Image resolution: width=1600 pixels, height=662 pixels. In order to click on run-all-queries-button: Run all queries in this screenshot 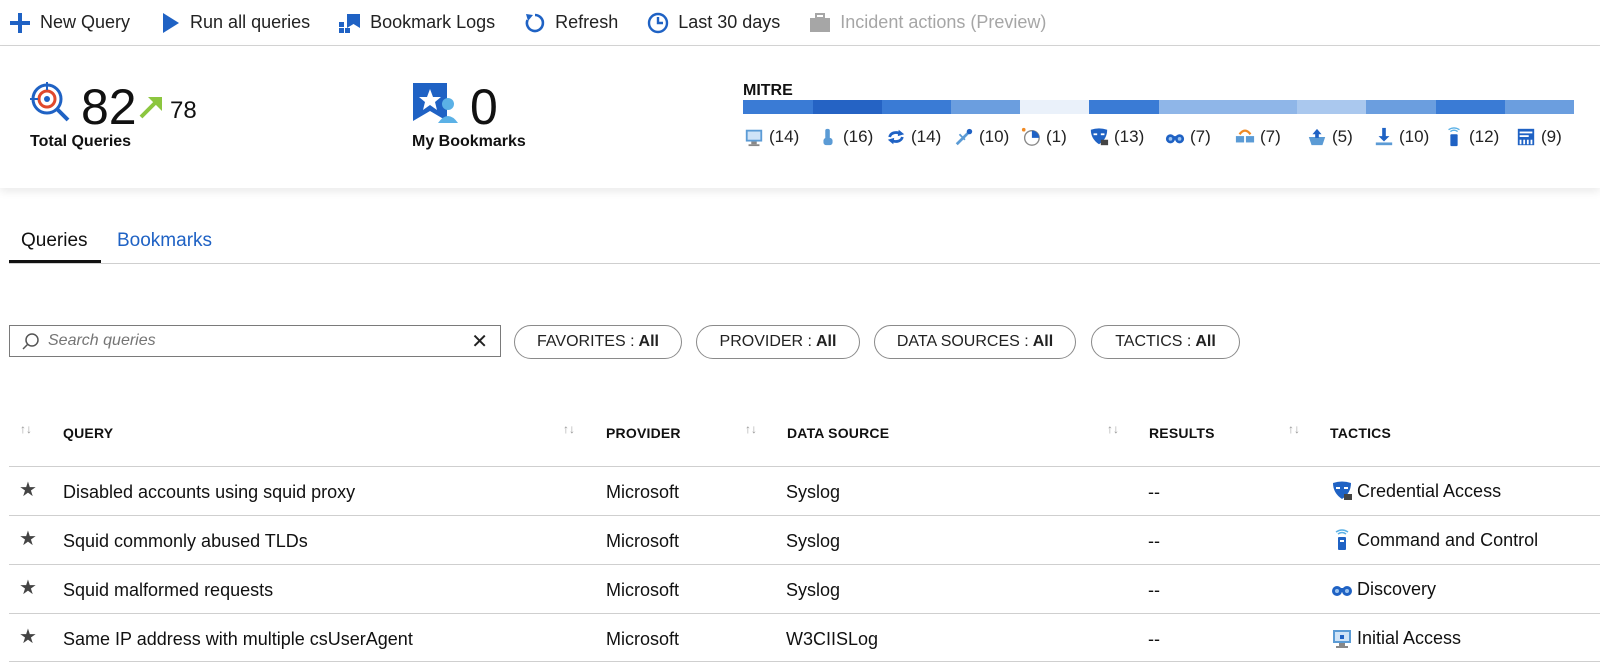, I will do `click(234, 23)`.